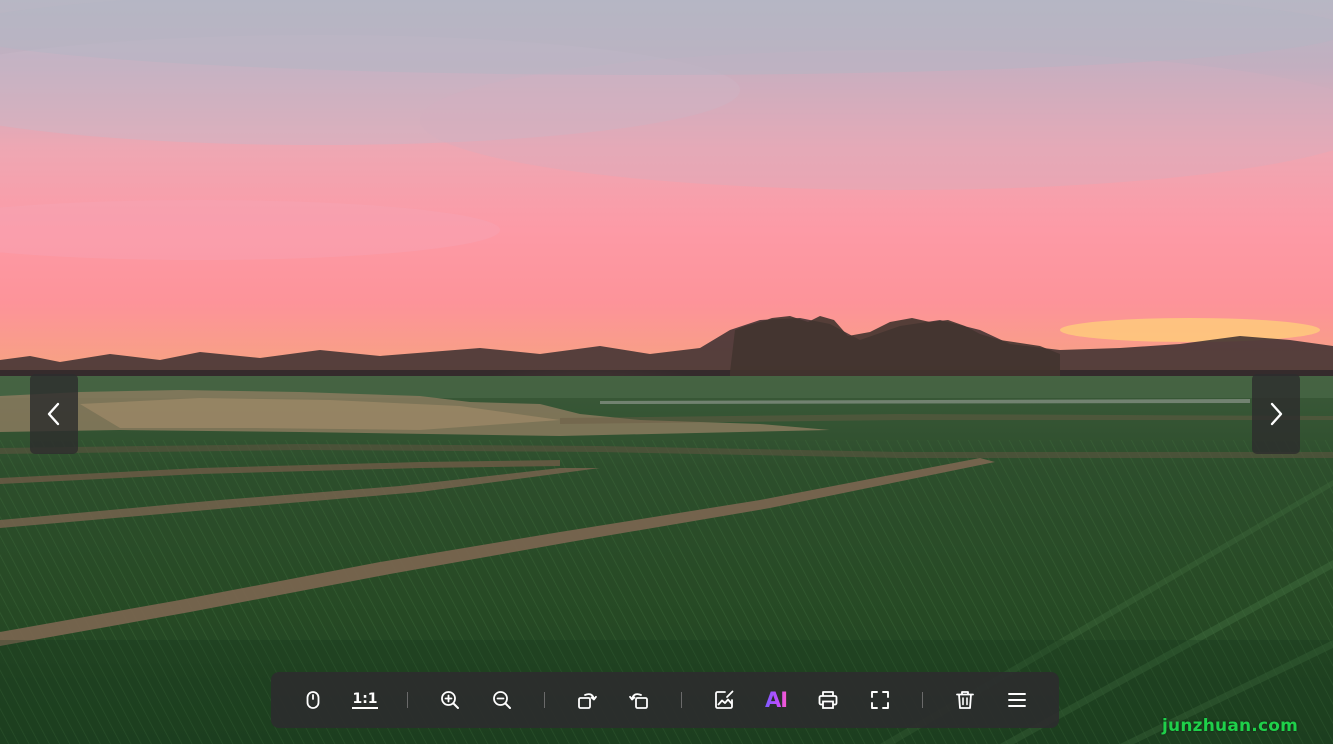  Describe the element at coordinates (665, 700) in the screenshot. I see `viewer-toolbar: 1:1 AI` at that location.